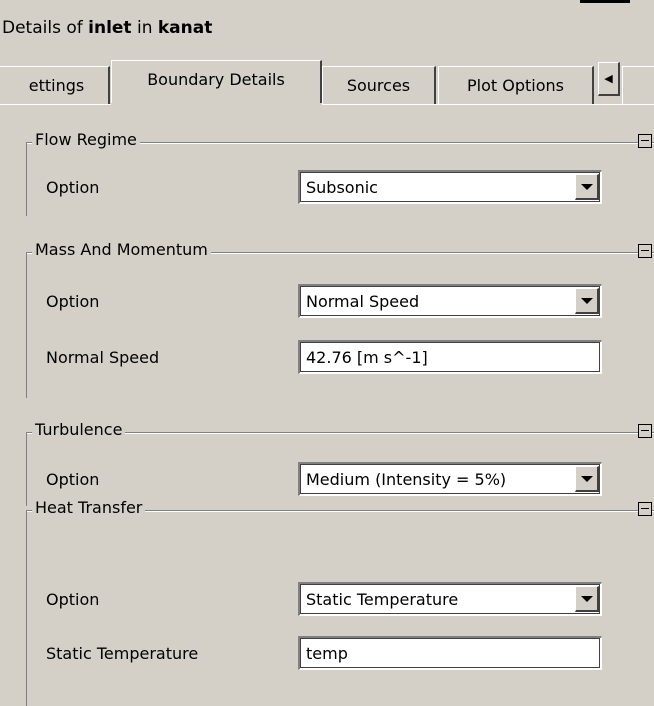  I want to click on flow-regime-option-select: Subsonic, so click(450, 187).